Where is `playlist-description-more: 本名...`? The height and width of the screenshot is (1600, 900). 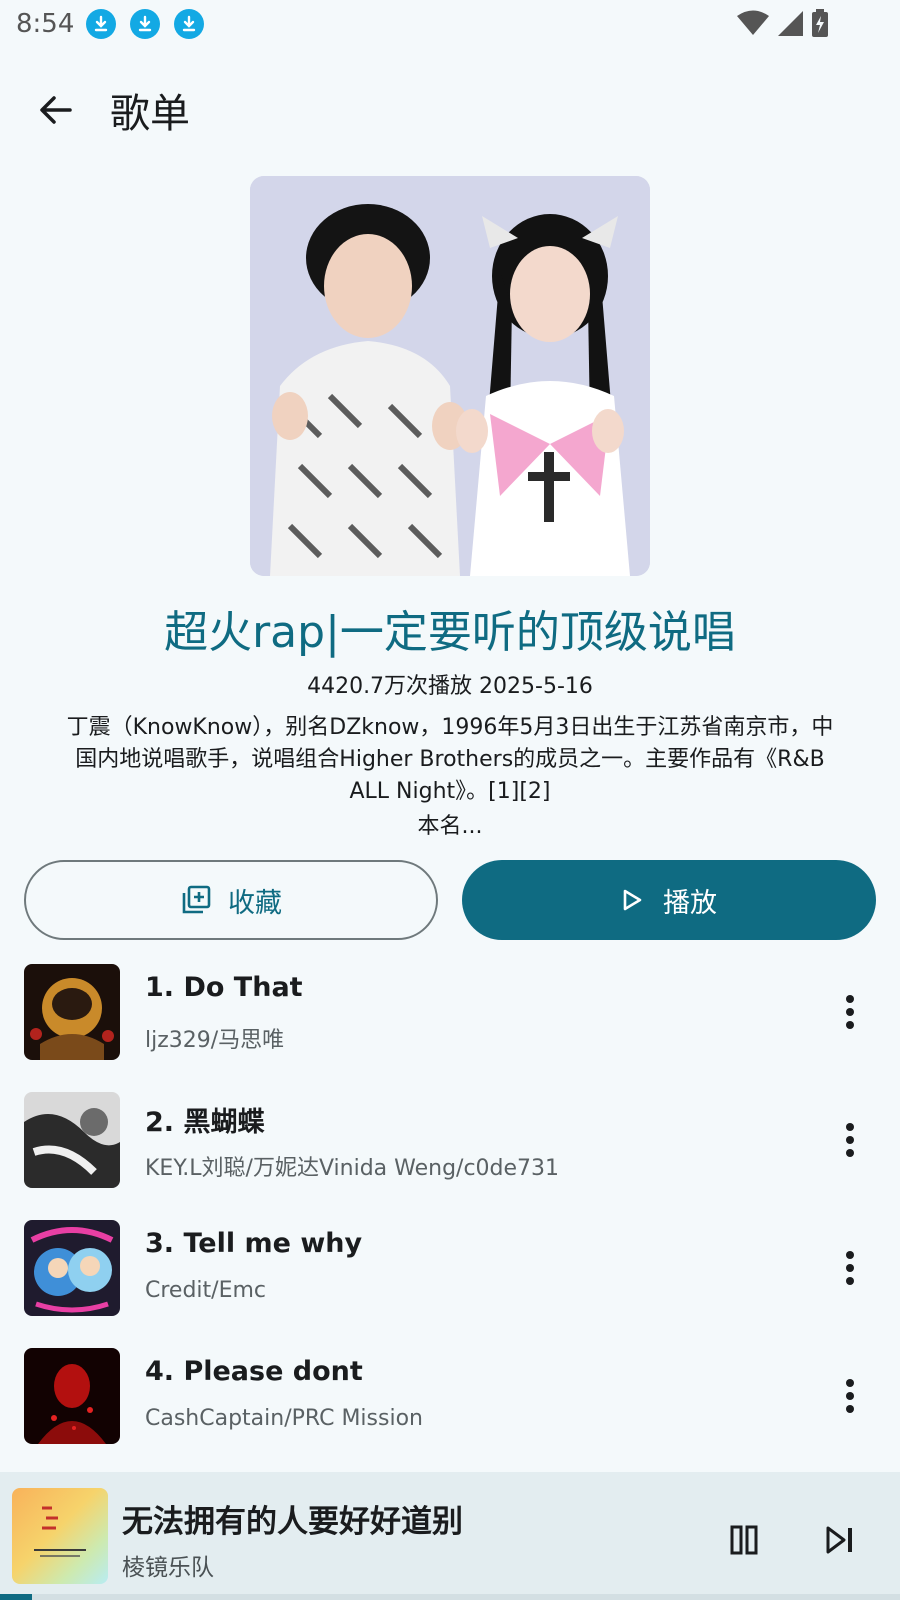 playlist-description-more: 本名... is located at coordinates (450, 824).